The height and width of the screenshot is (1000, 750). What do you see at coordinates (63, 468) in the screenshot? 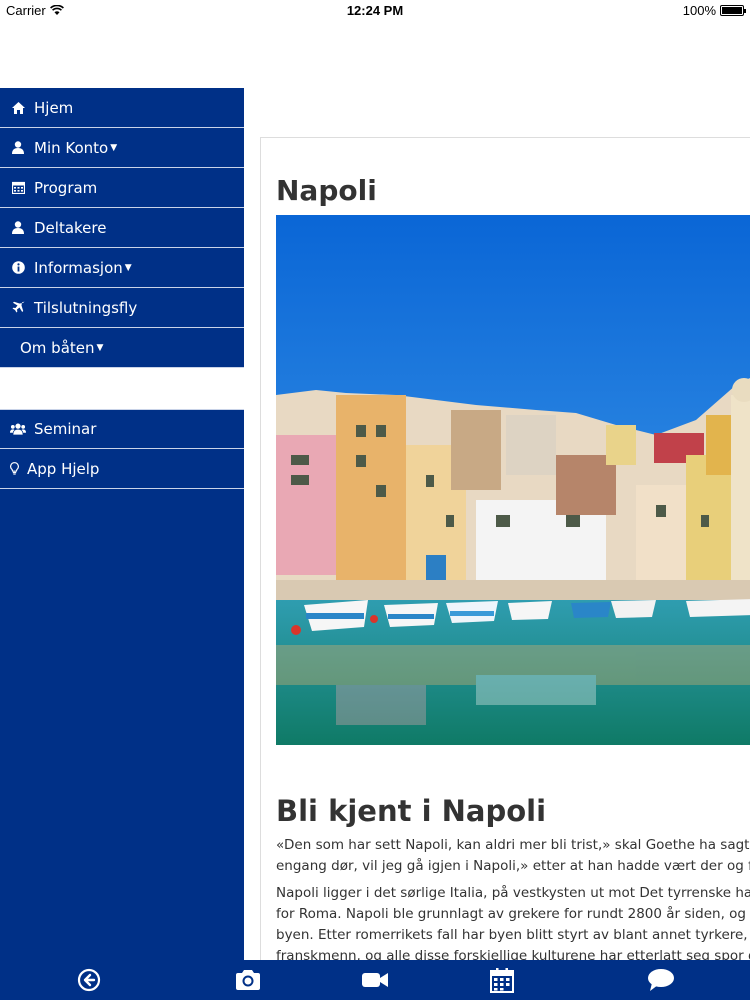
I see `sidebar-item-label: App Hjelp` at bounding box center [63, 468].